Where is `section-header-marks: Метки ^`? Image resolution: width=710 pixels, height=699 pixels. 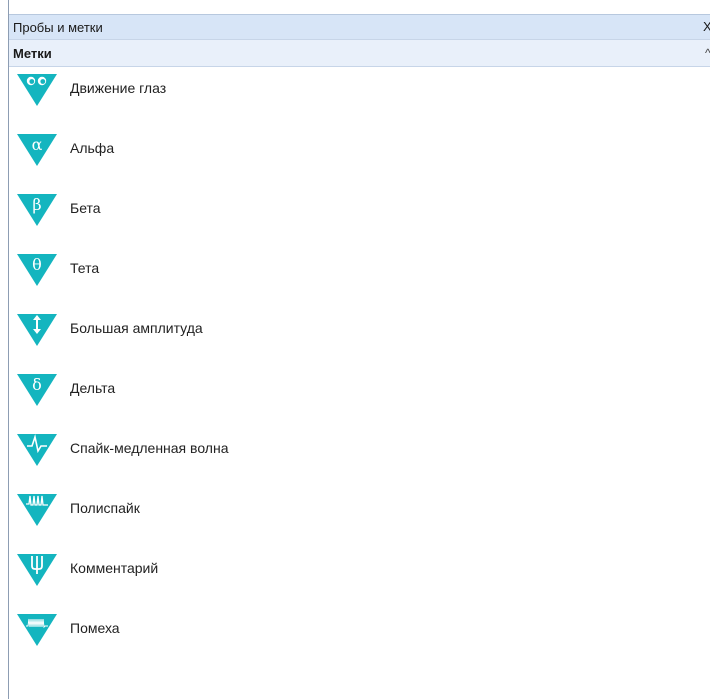 section-header-marks: Метки ^ is located at coordinates (359, 53).